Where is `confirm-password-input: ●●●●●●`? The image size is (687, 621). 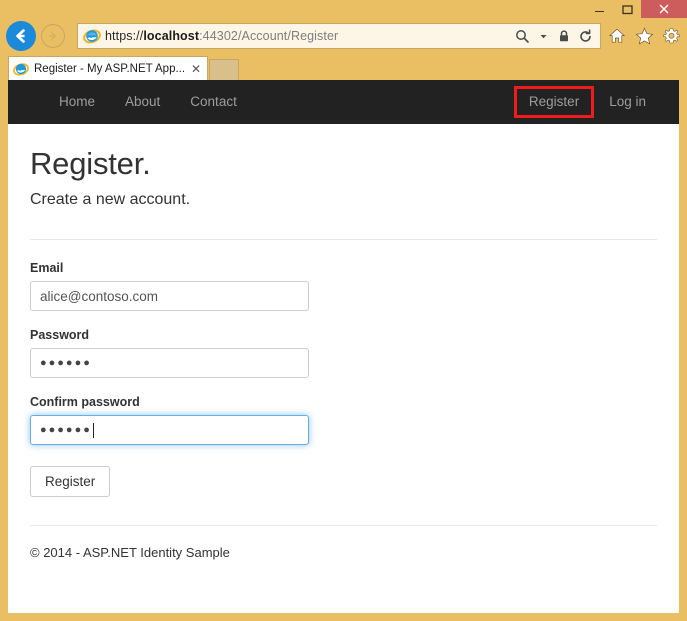
confirm-password-input: ●●●●●● is located at coordinates (169, 430).